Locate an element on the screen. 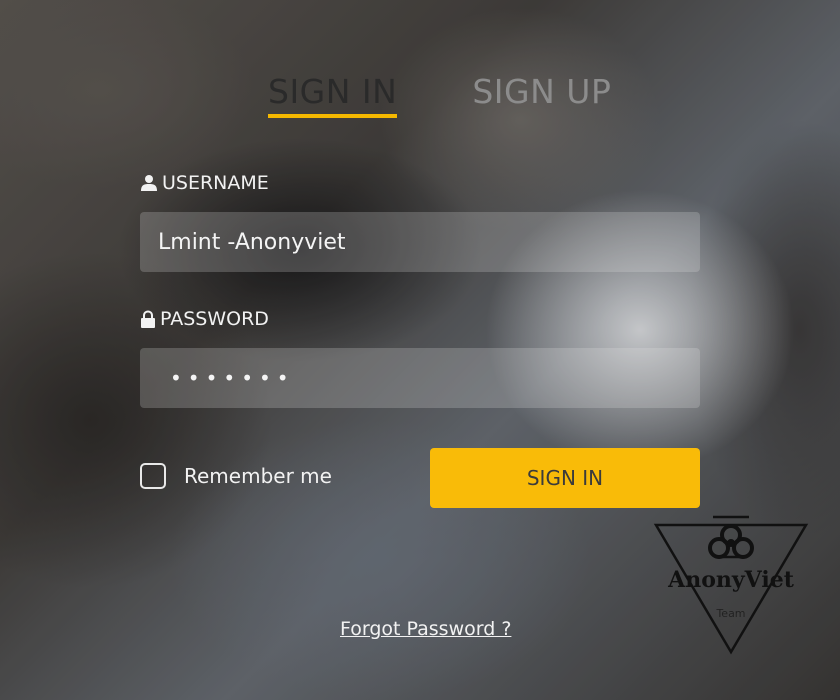  password-label: PASSWORD is located at coordinates (204, 319).